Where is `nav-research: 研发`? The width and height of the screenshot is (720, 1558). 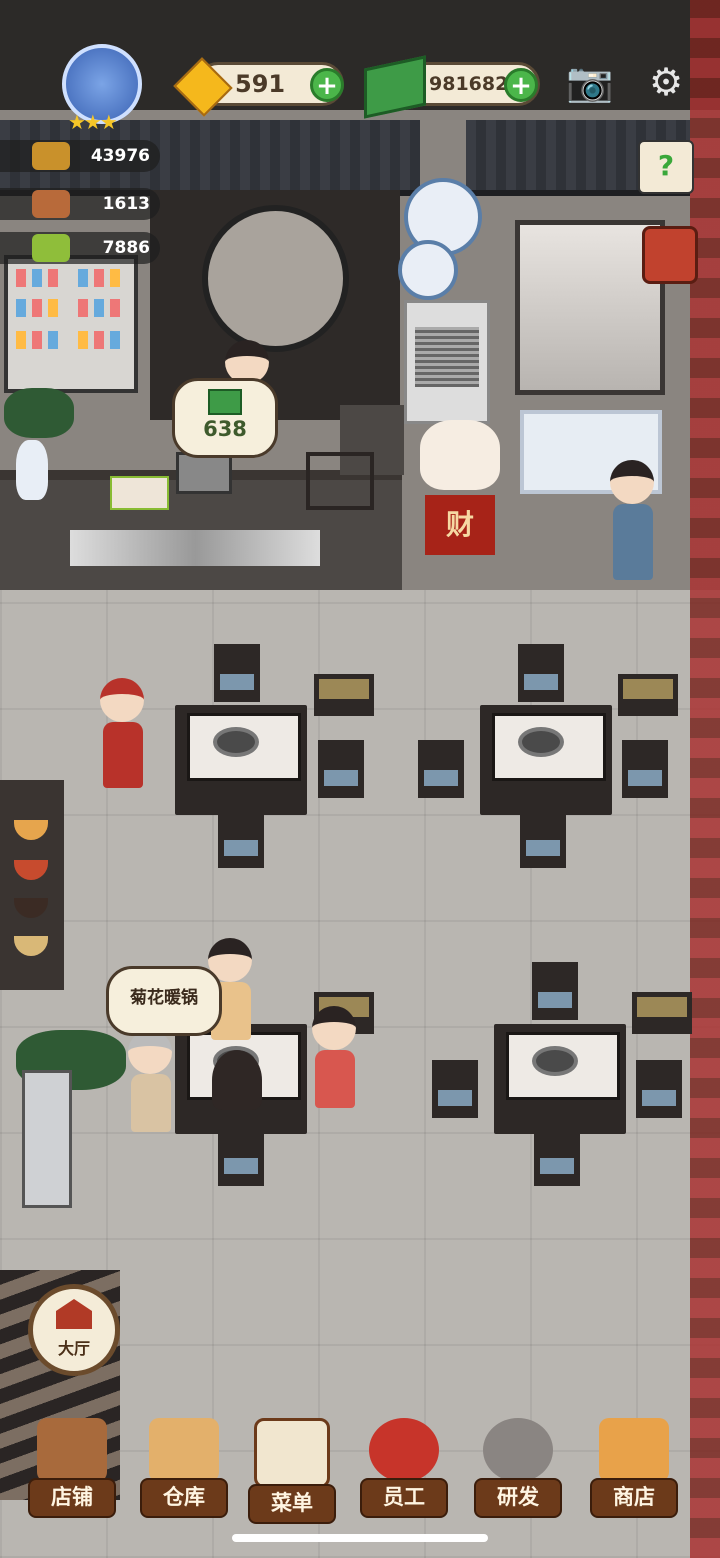
nav-research: 研发 is located at coordinates (518, 1473).